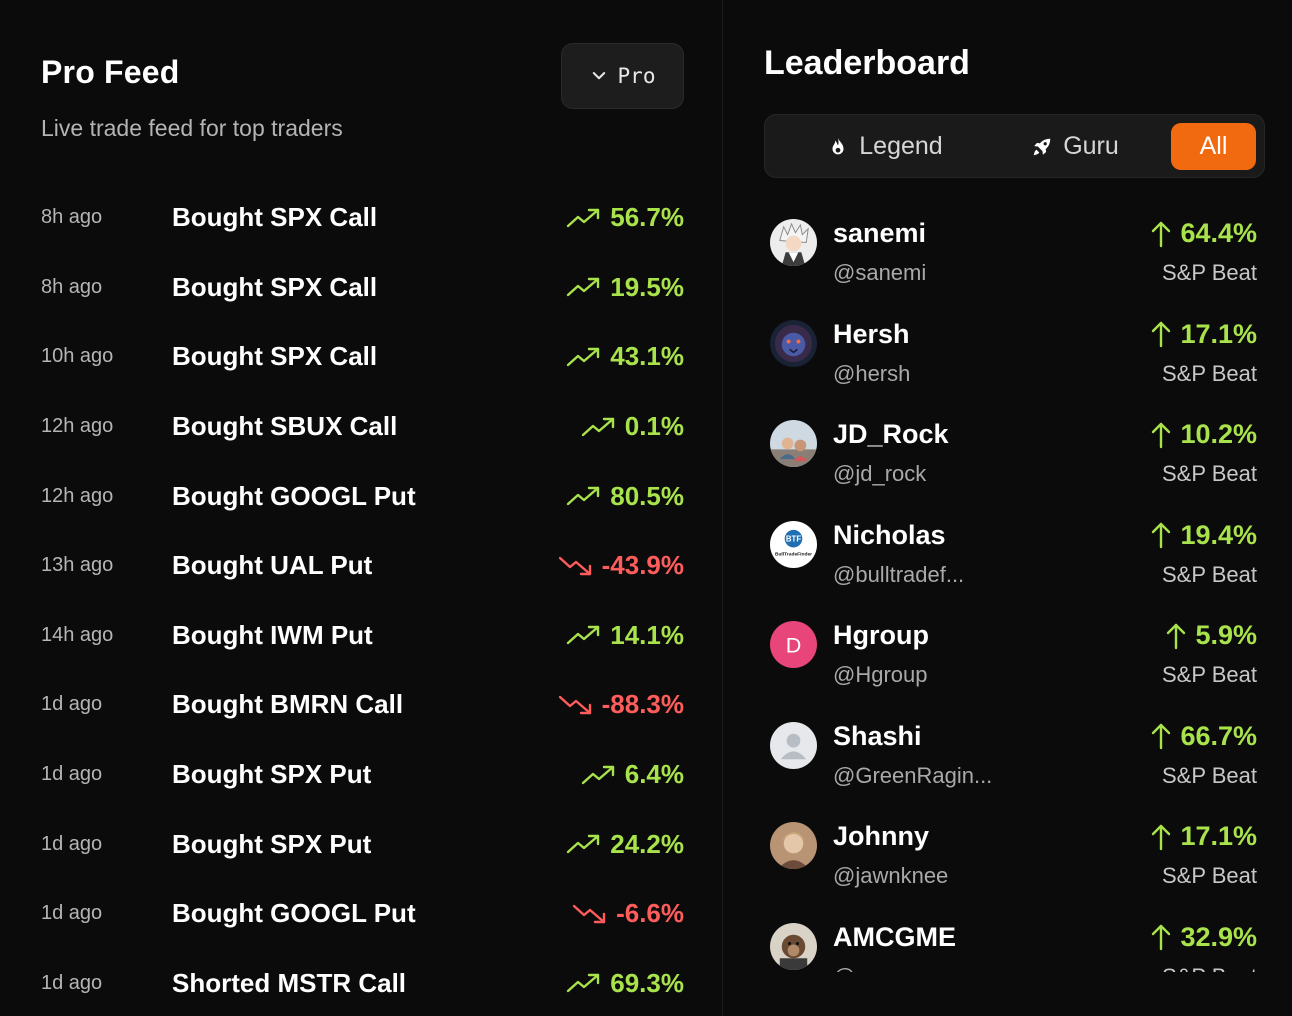 This screenshot has height=1016, width=1292. I want to click on feed-row: 1d ago Bought BMRN Call -88.3%, so click(362, 705).